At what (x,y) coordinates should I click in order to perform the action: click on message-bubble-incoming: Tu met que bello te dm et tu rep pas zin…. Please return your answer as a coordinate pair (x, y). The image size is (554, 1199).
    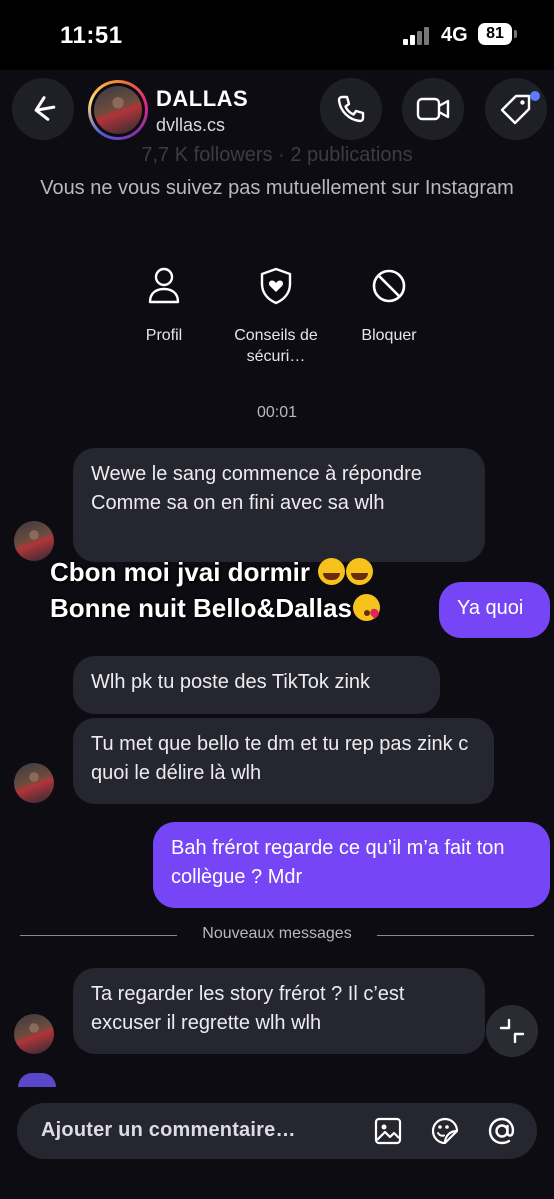
    Looking at the image, I should click on (283, 761).